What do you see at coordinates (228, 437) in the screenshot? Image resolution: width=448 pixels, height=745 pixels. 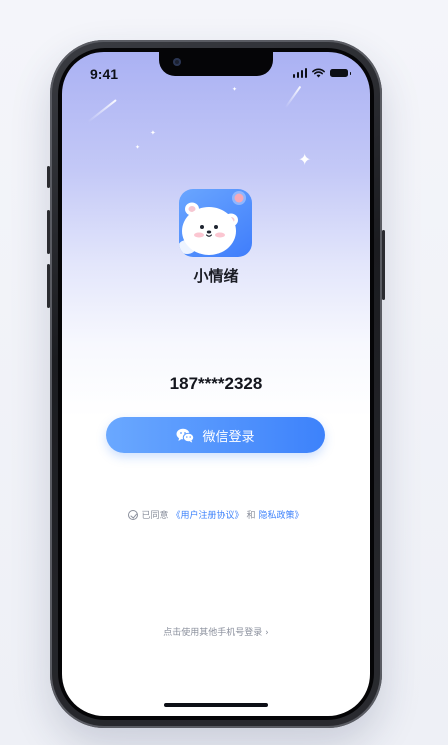 I see `wechat-login-label: 微信登录` at bounding box center [228, 437].